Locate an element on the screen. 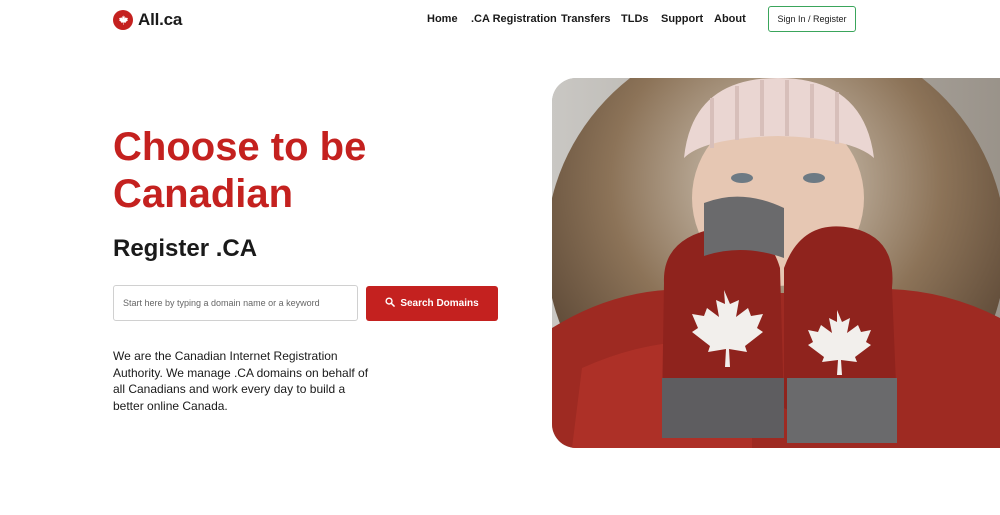 Image resolution: width=1000 pixels, height=515 pixels. search-domains-button: Search Domains is located at coordinates (432, 303).